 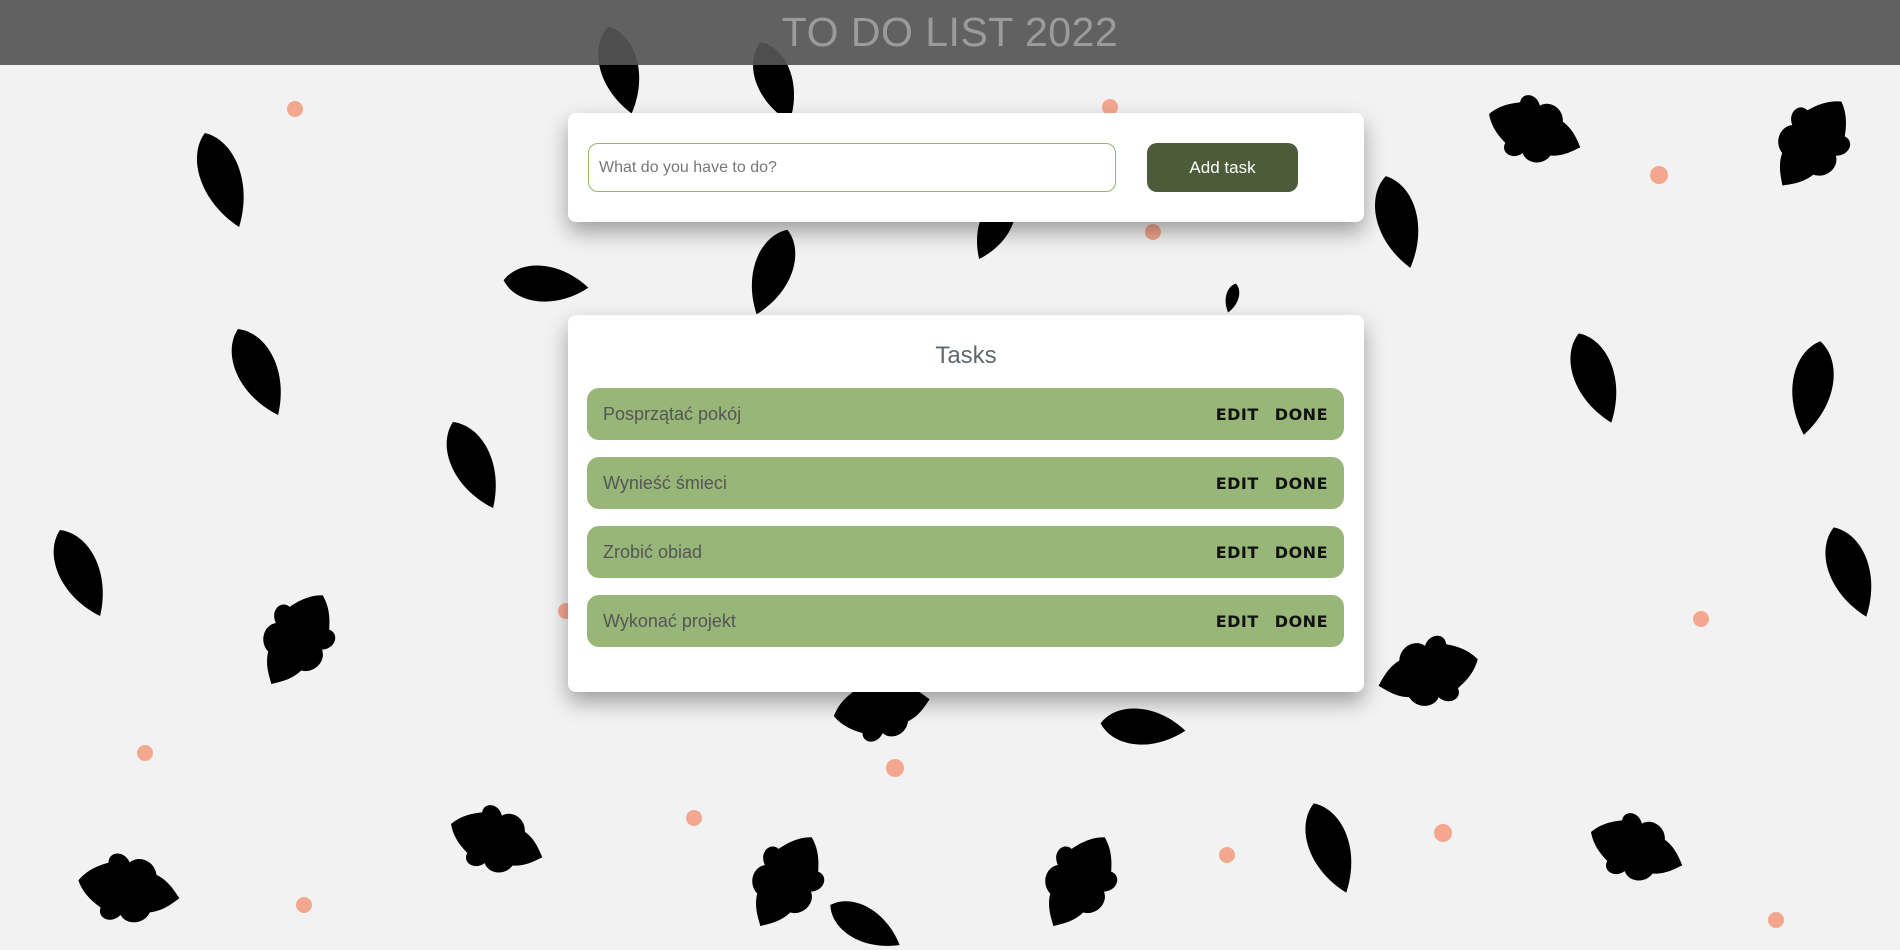 What do you see at coordinates (852, 167) in the screenshot?
I see `task-input` at bounding box center [852, 167].